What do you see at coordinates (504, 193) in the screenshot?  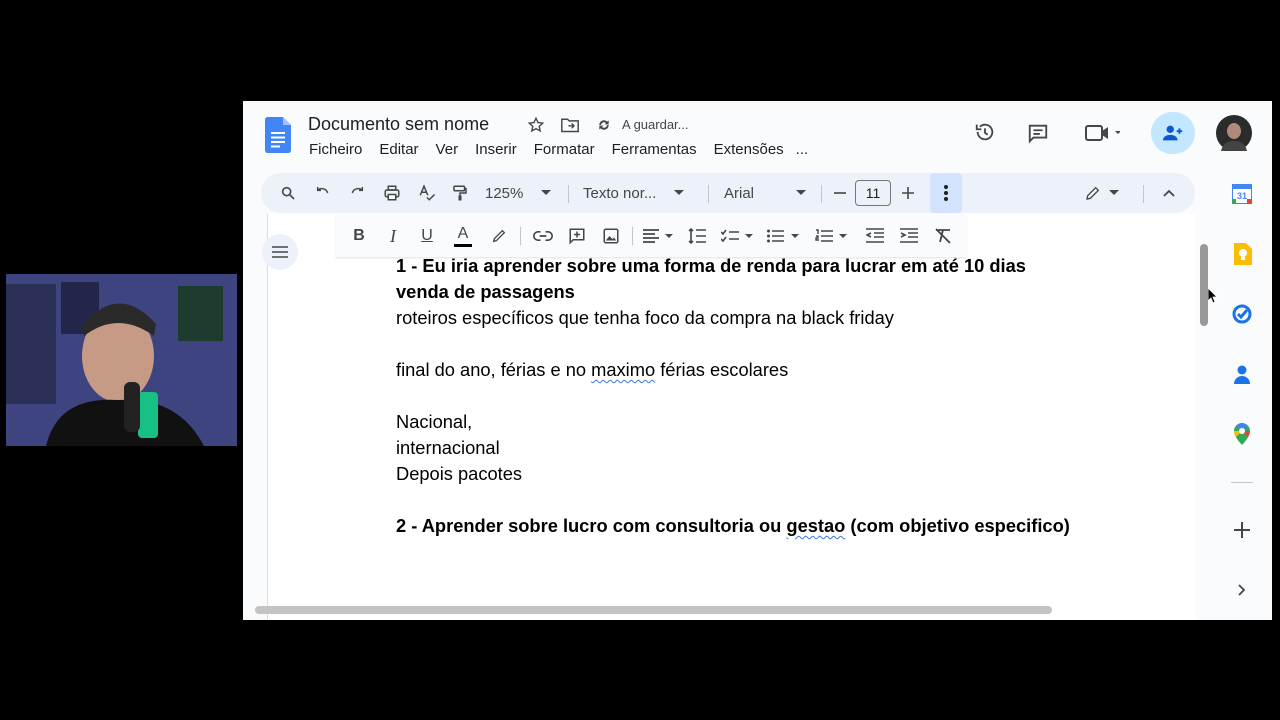 I see `zoom-value: 125%` at bounding box center [504, 193].